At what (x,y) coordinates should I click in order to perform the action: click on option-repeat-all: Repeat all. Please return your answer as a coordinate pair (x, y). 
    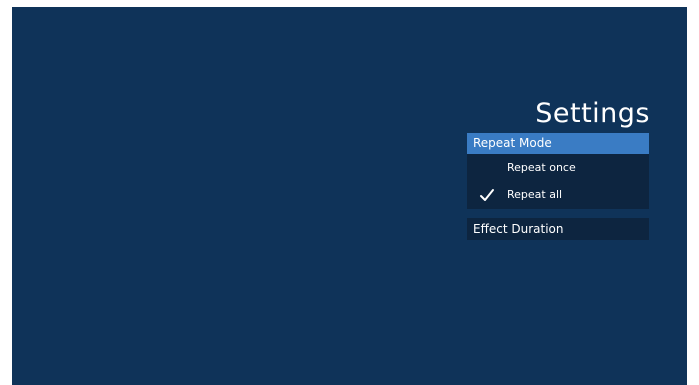
    Looking at the image, I should click on (558, 195).